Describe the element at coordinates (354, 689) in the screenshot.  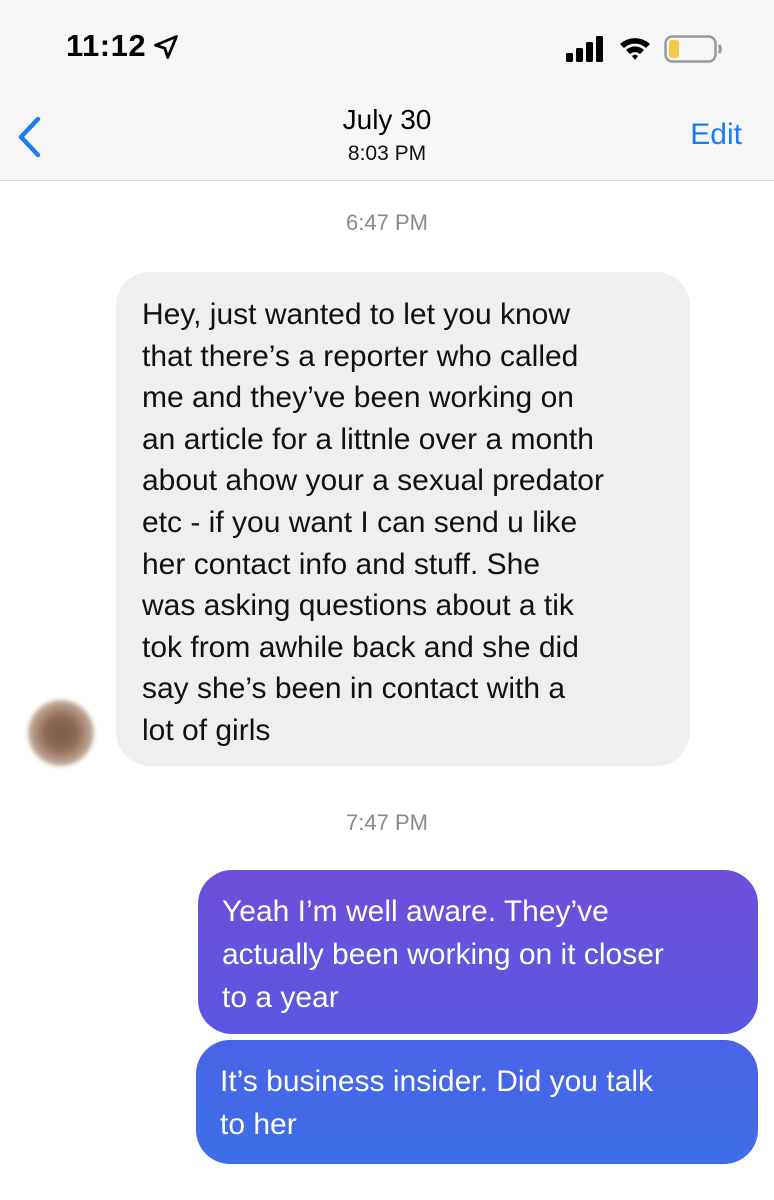
I see `message-line: say she’s been in contact with a` at that location.